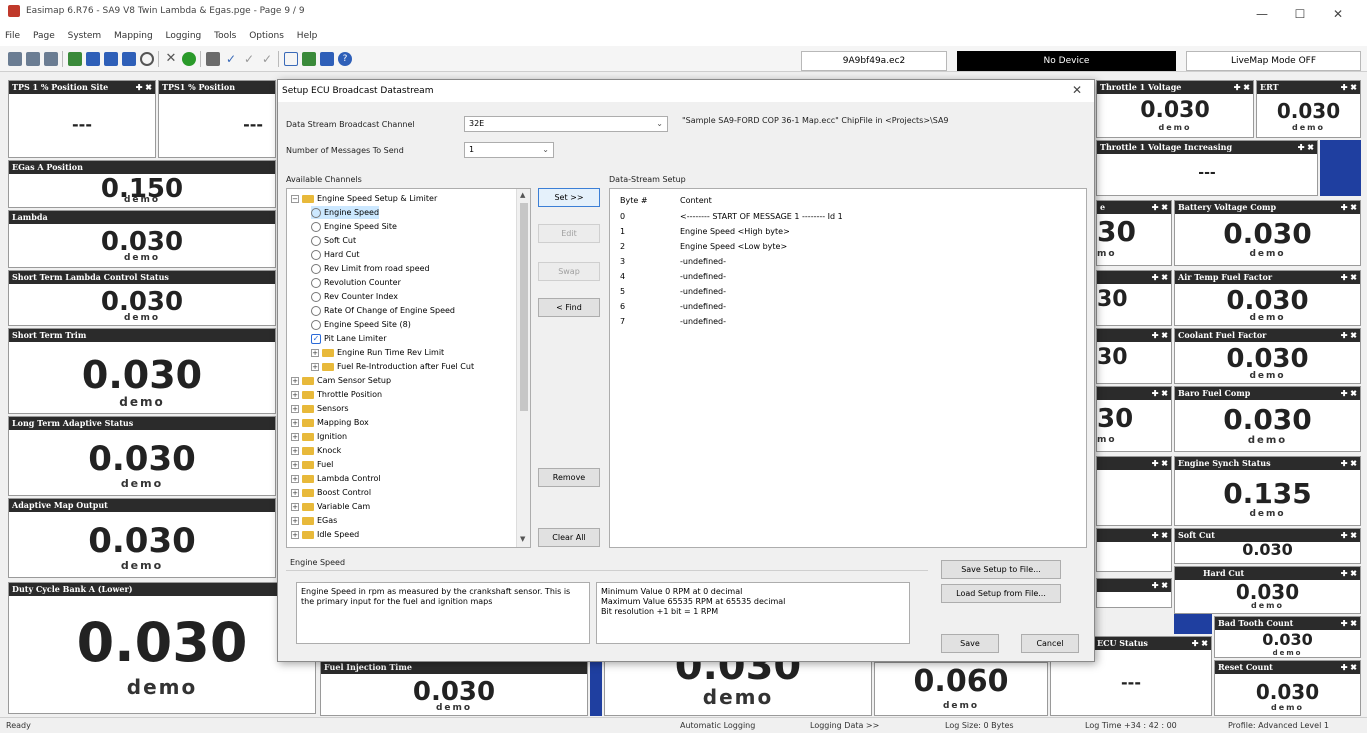 The image size is (1367, 733). What do you see at coordinates (622, 306) in the screenshot?
I see `ds-row-byte: 6` at bounding box center [622, 306].